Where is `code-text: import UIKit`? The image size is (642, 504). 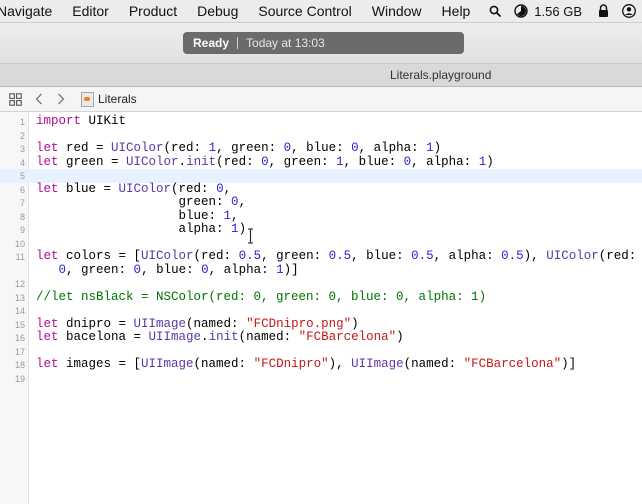 code-text: import UIKit is located at coordinates (81, 121).